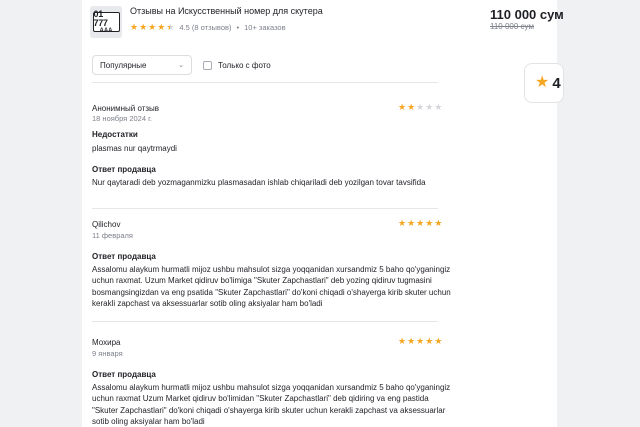 Image resolution: width=640 pixels, height=427 pixels. I want to click on photo-only-checkbox, so click(207, 65).